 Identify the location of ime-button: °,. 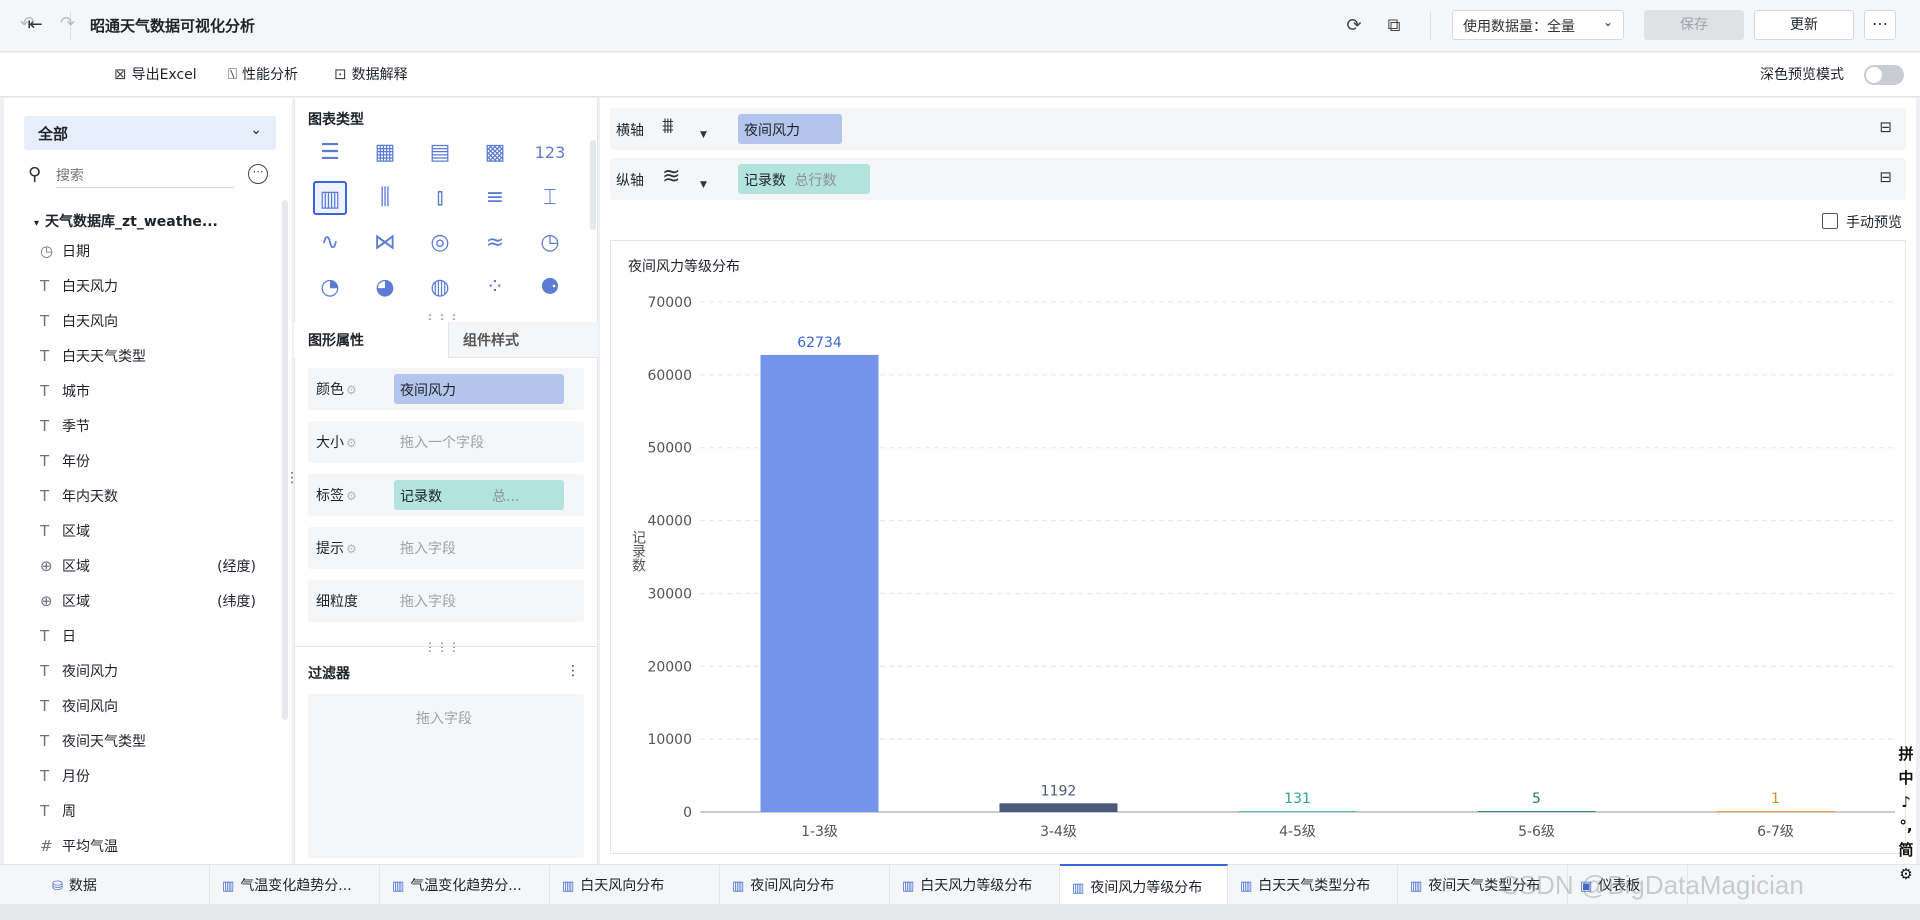
(1906, 826).